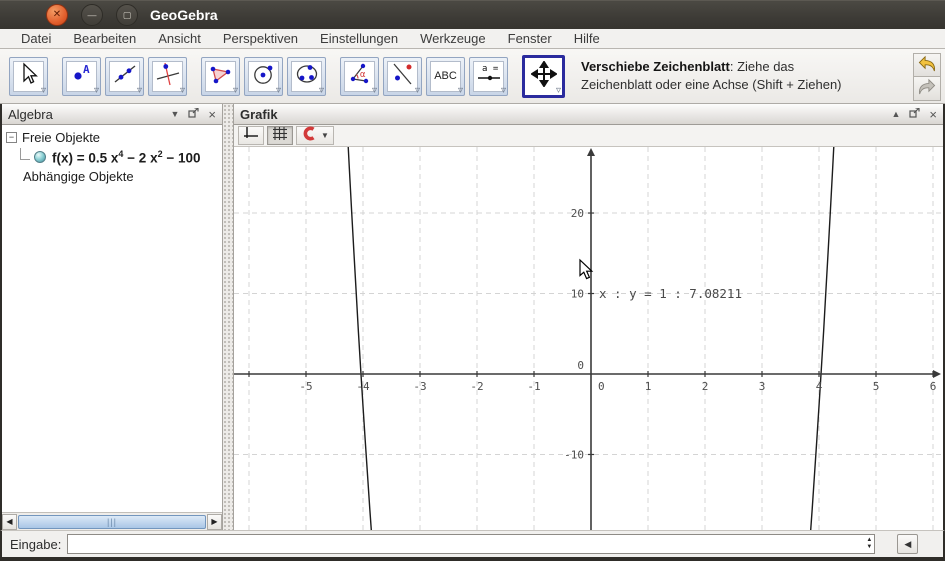  I want to click on x-tick-label: 4, so click(819, 386).